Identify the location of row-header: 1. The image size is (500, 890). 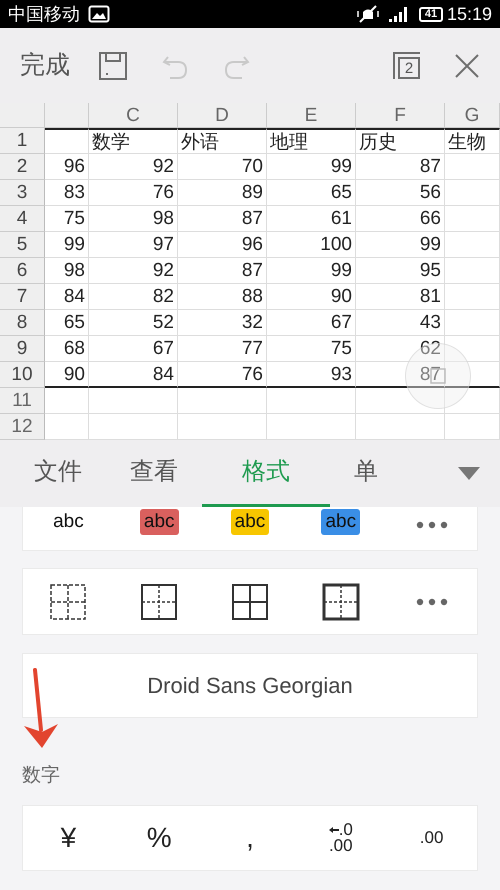
(22, 141).